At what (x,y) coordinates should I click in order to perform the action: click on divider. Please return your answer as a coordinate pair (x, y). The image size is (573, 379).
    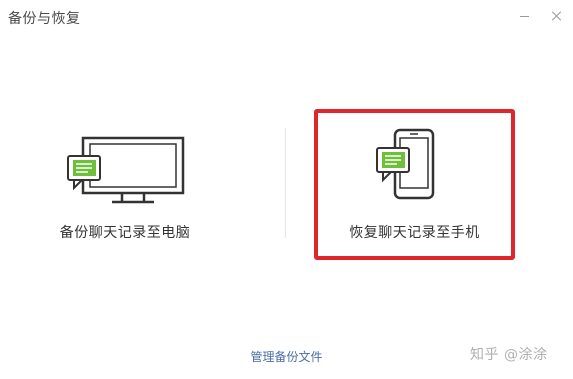
    Looking at the image, I should click on (285, 183).